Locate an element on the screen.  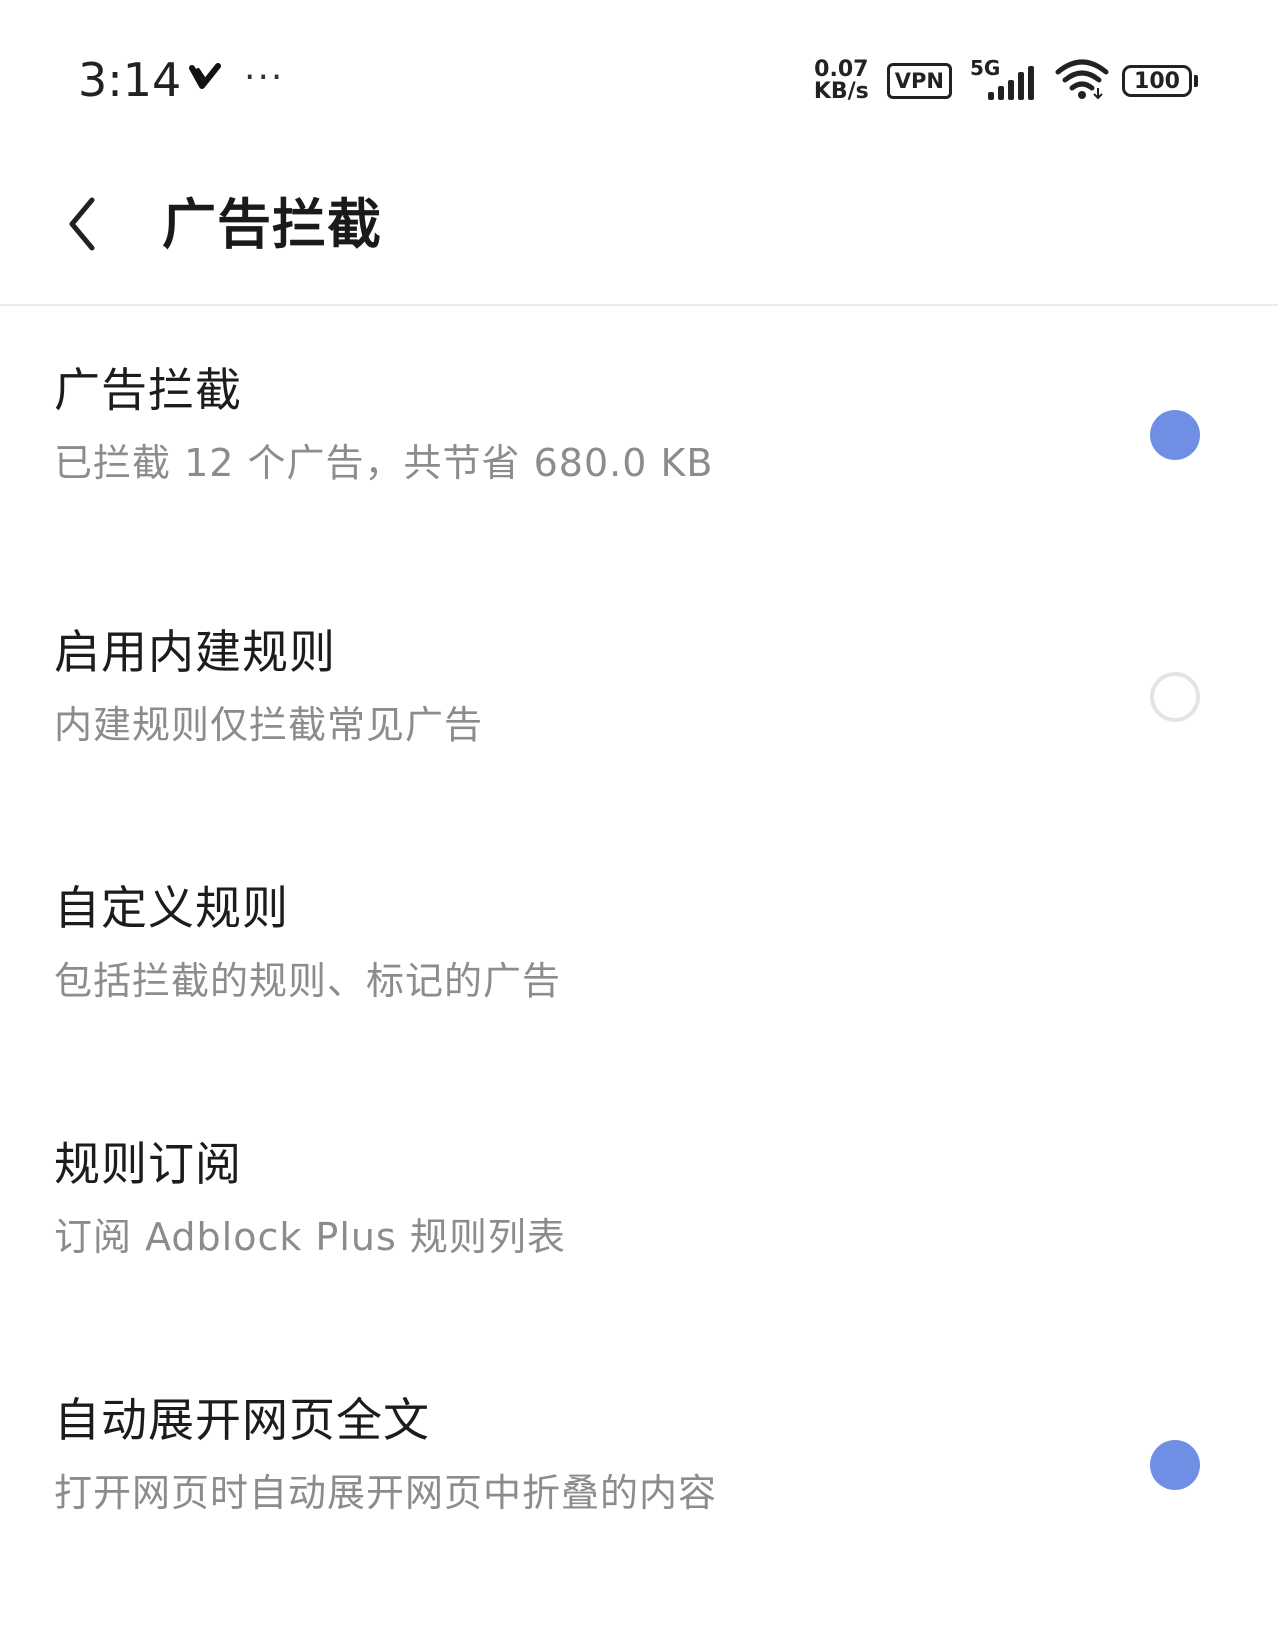
wifi-icon is located at coordinates (1082, 81).